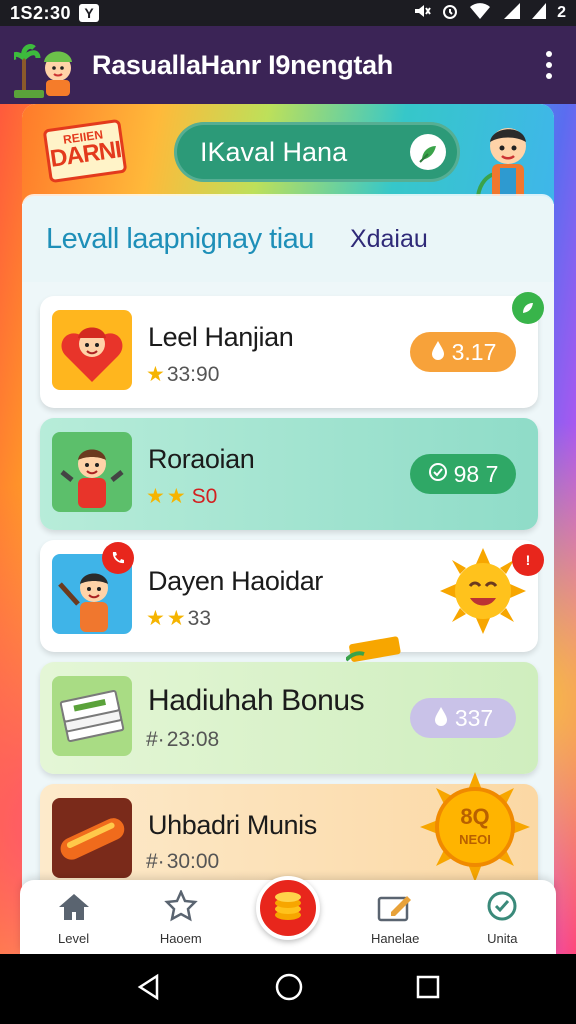  Describe the element at coordinates (74, 909) in the screenshot. I see `home-icon` at that location.